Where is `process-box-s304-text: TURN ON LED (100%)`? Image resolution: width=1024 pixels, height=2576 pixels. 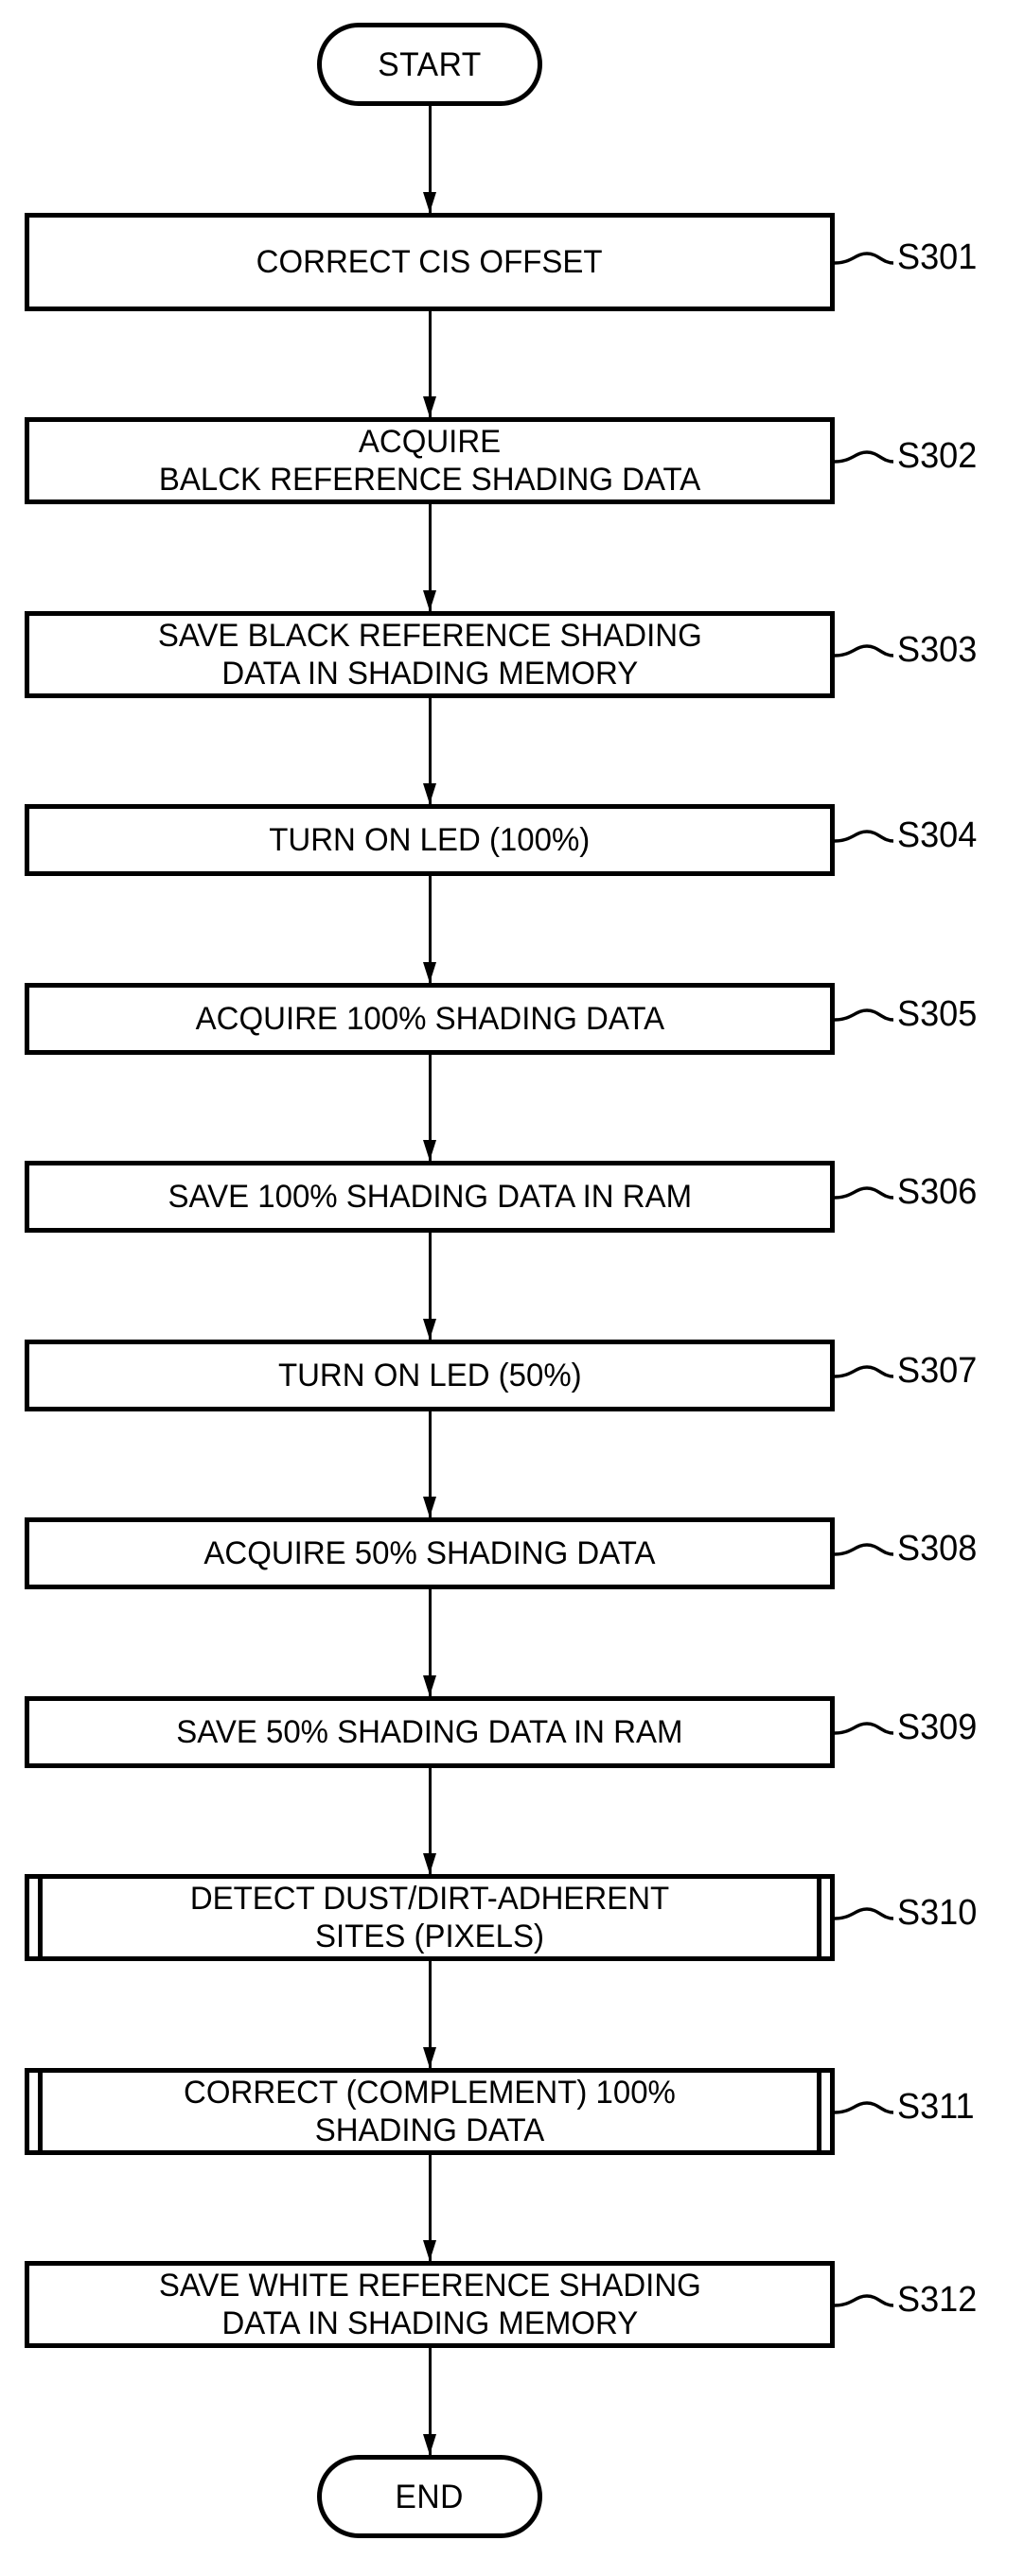
process-box-s304-text: TURN ON LED (100%) is located at coordinates (430, 841).